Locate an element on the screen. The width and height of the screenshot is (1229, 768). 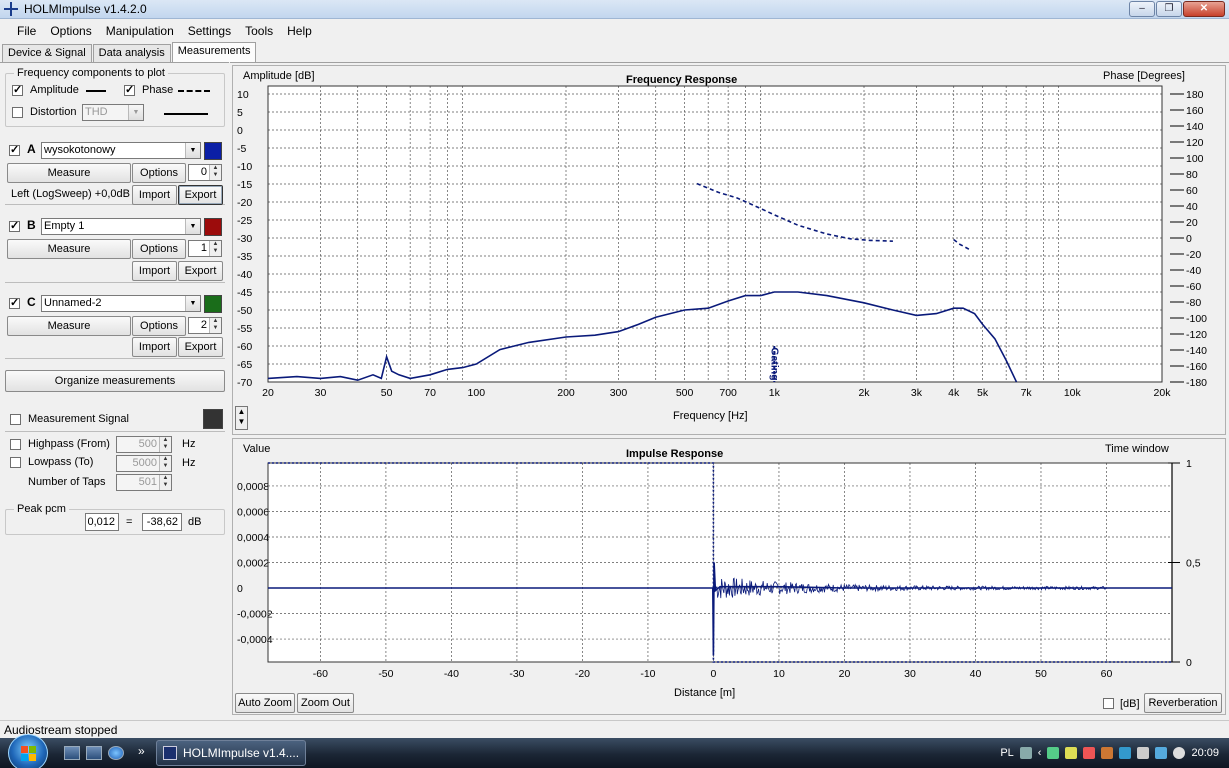
tab-measurements: Measurements is located at coordinates (214, 52).